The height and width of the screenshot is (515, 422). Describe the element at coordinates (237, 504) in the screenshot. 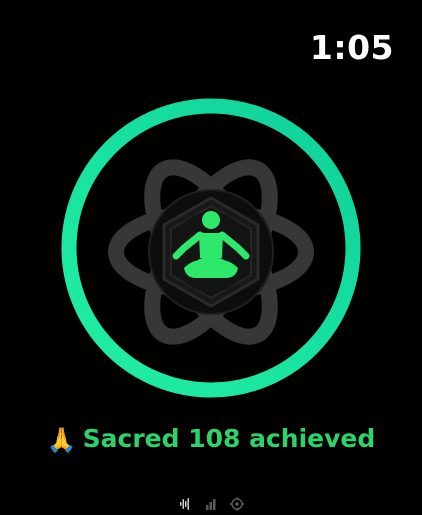

I see `settings-icon` at that location.